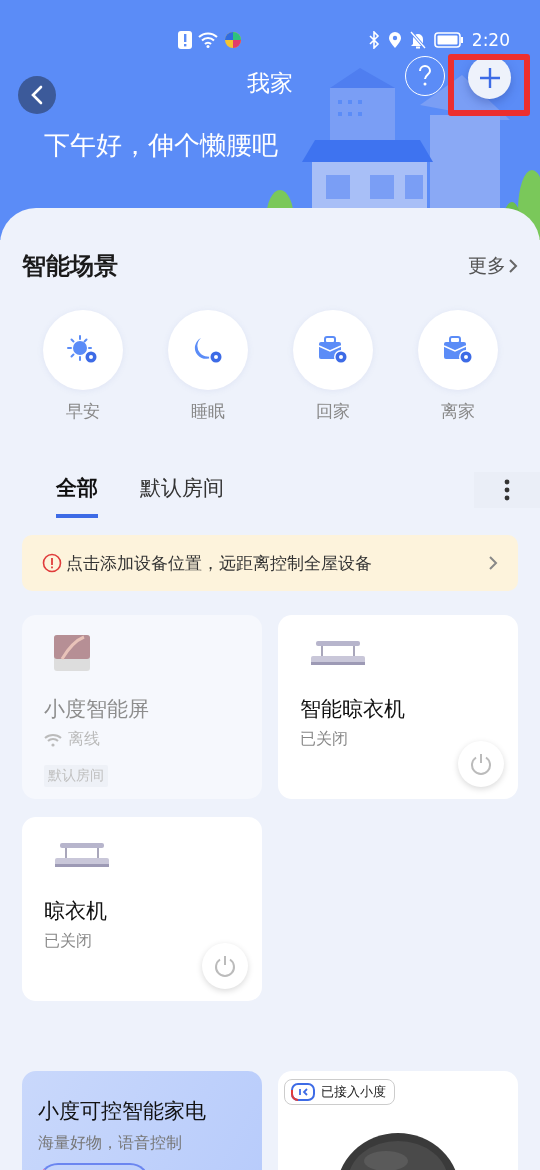 Image resolution: width=540 pixels, height=1170 pixels. I want to click on device-name: 小度智能屏, so click(96, 709).